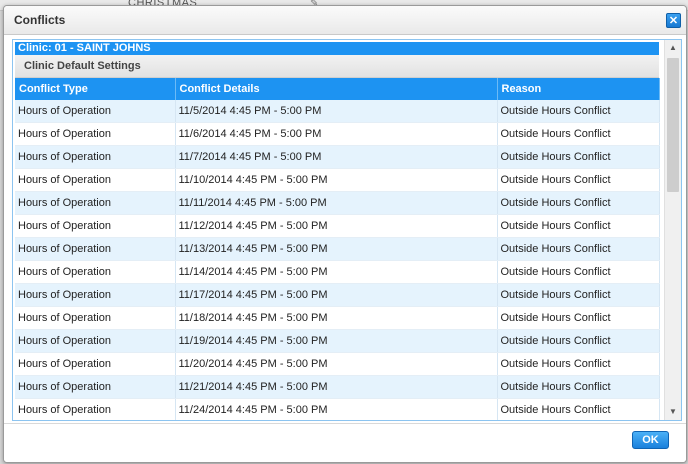  What do you see at coordinates (673, 20) in the screenshot?
I see `close-icon: ✕` at bounding box center [673, 20].